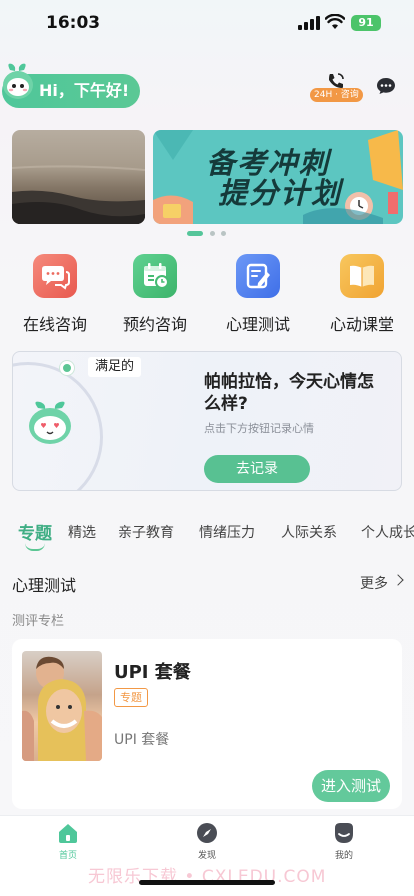 Image resolution: width=414 pixels, height=896 pixels. I want to click on book-icon, so click(362, 276).